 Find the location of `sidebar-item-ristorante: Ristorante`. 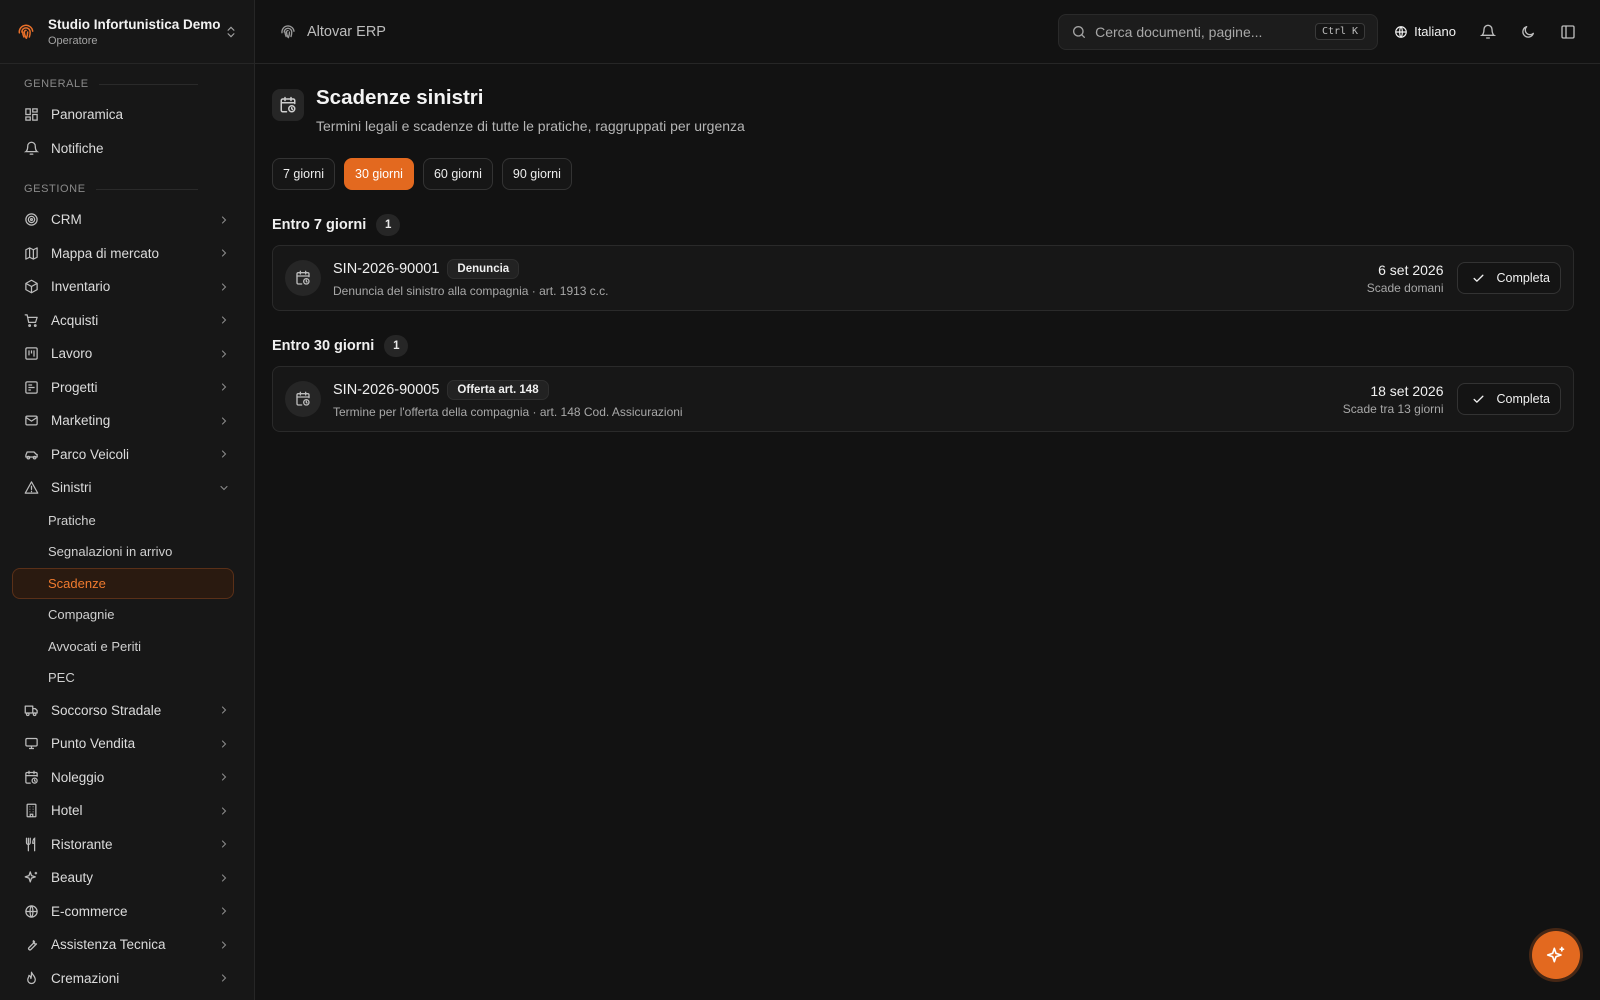

sidebar-item-ristorante: Ristorante is located at coordinates (127, 845).